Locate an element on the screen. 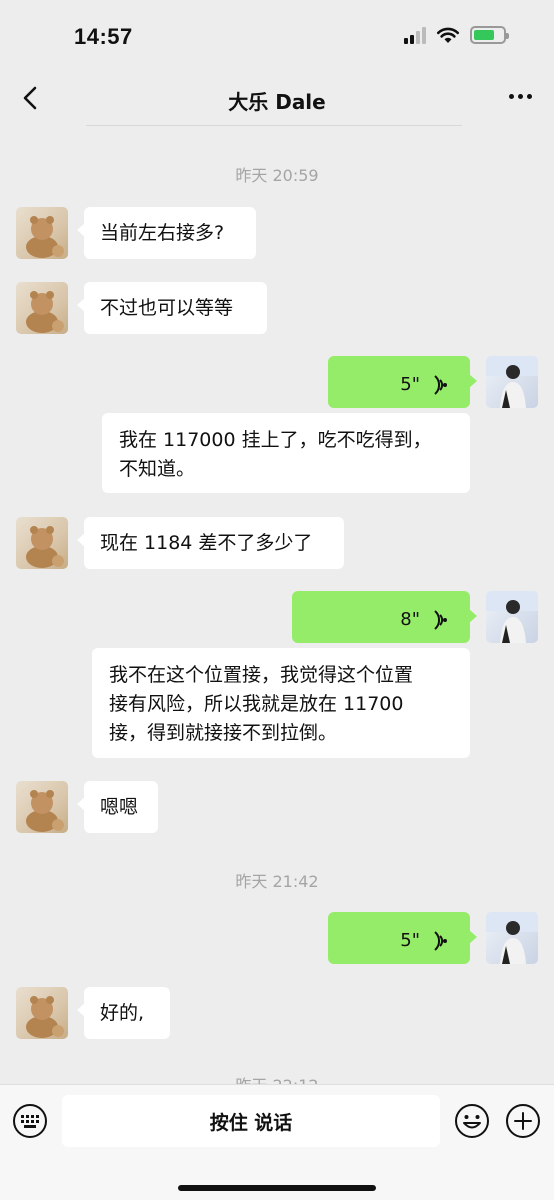 This screenshot has height=1200, width=554. message-bubble-incoming: 现在 1184 差不了多少了 is located at coordinates (210, 543).